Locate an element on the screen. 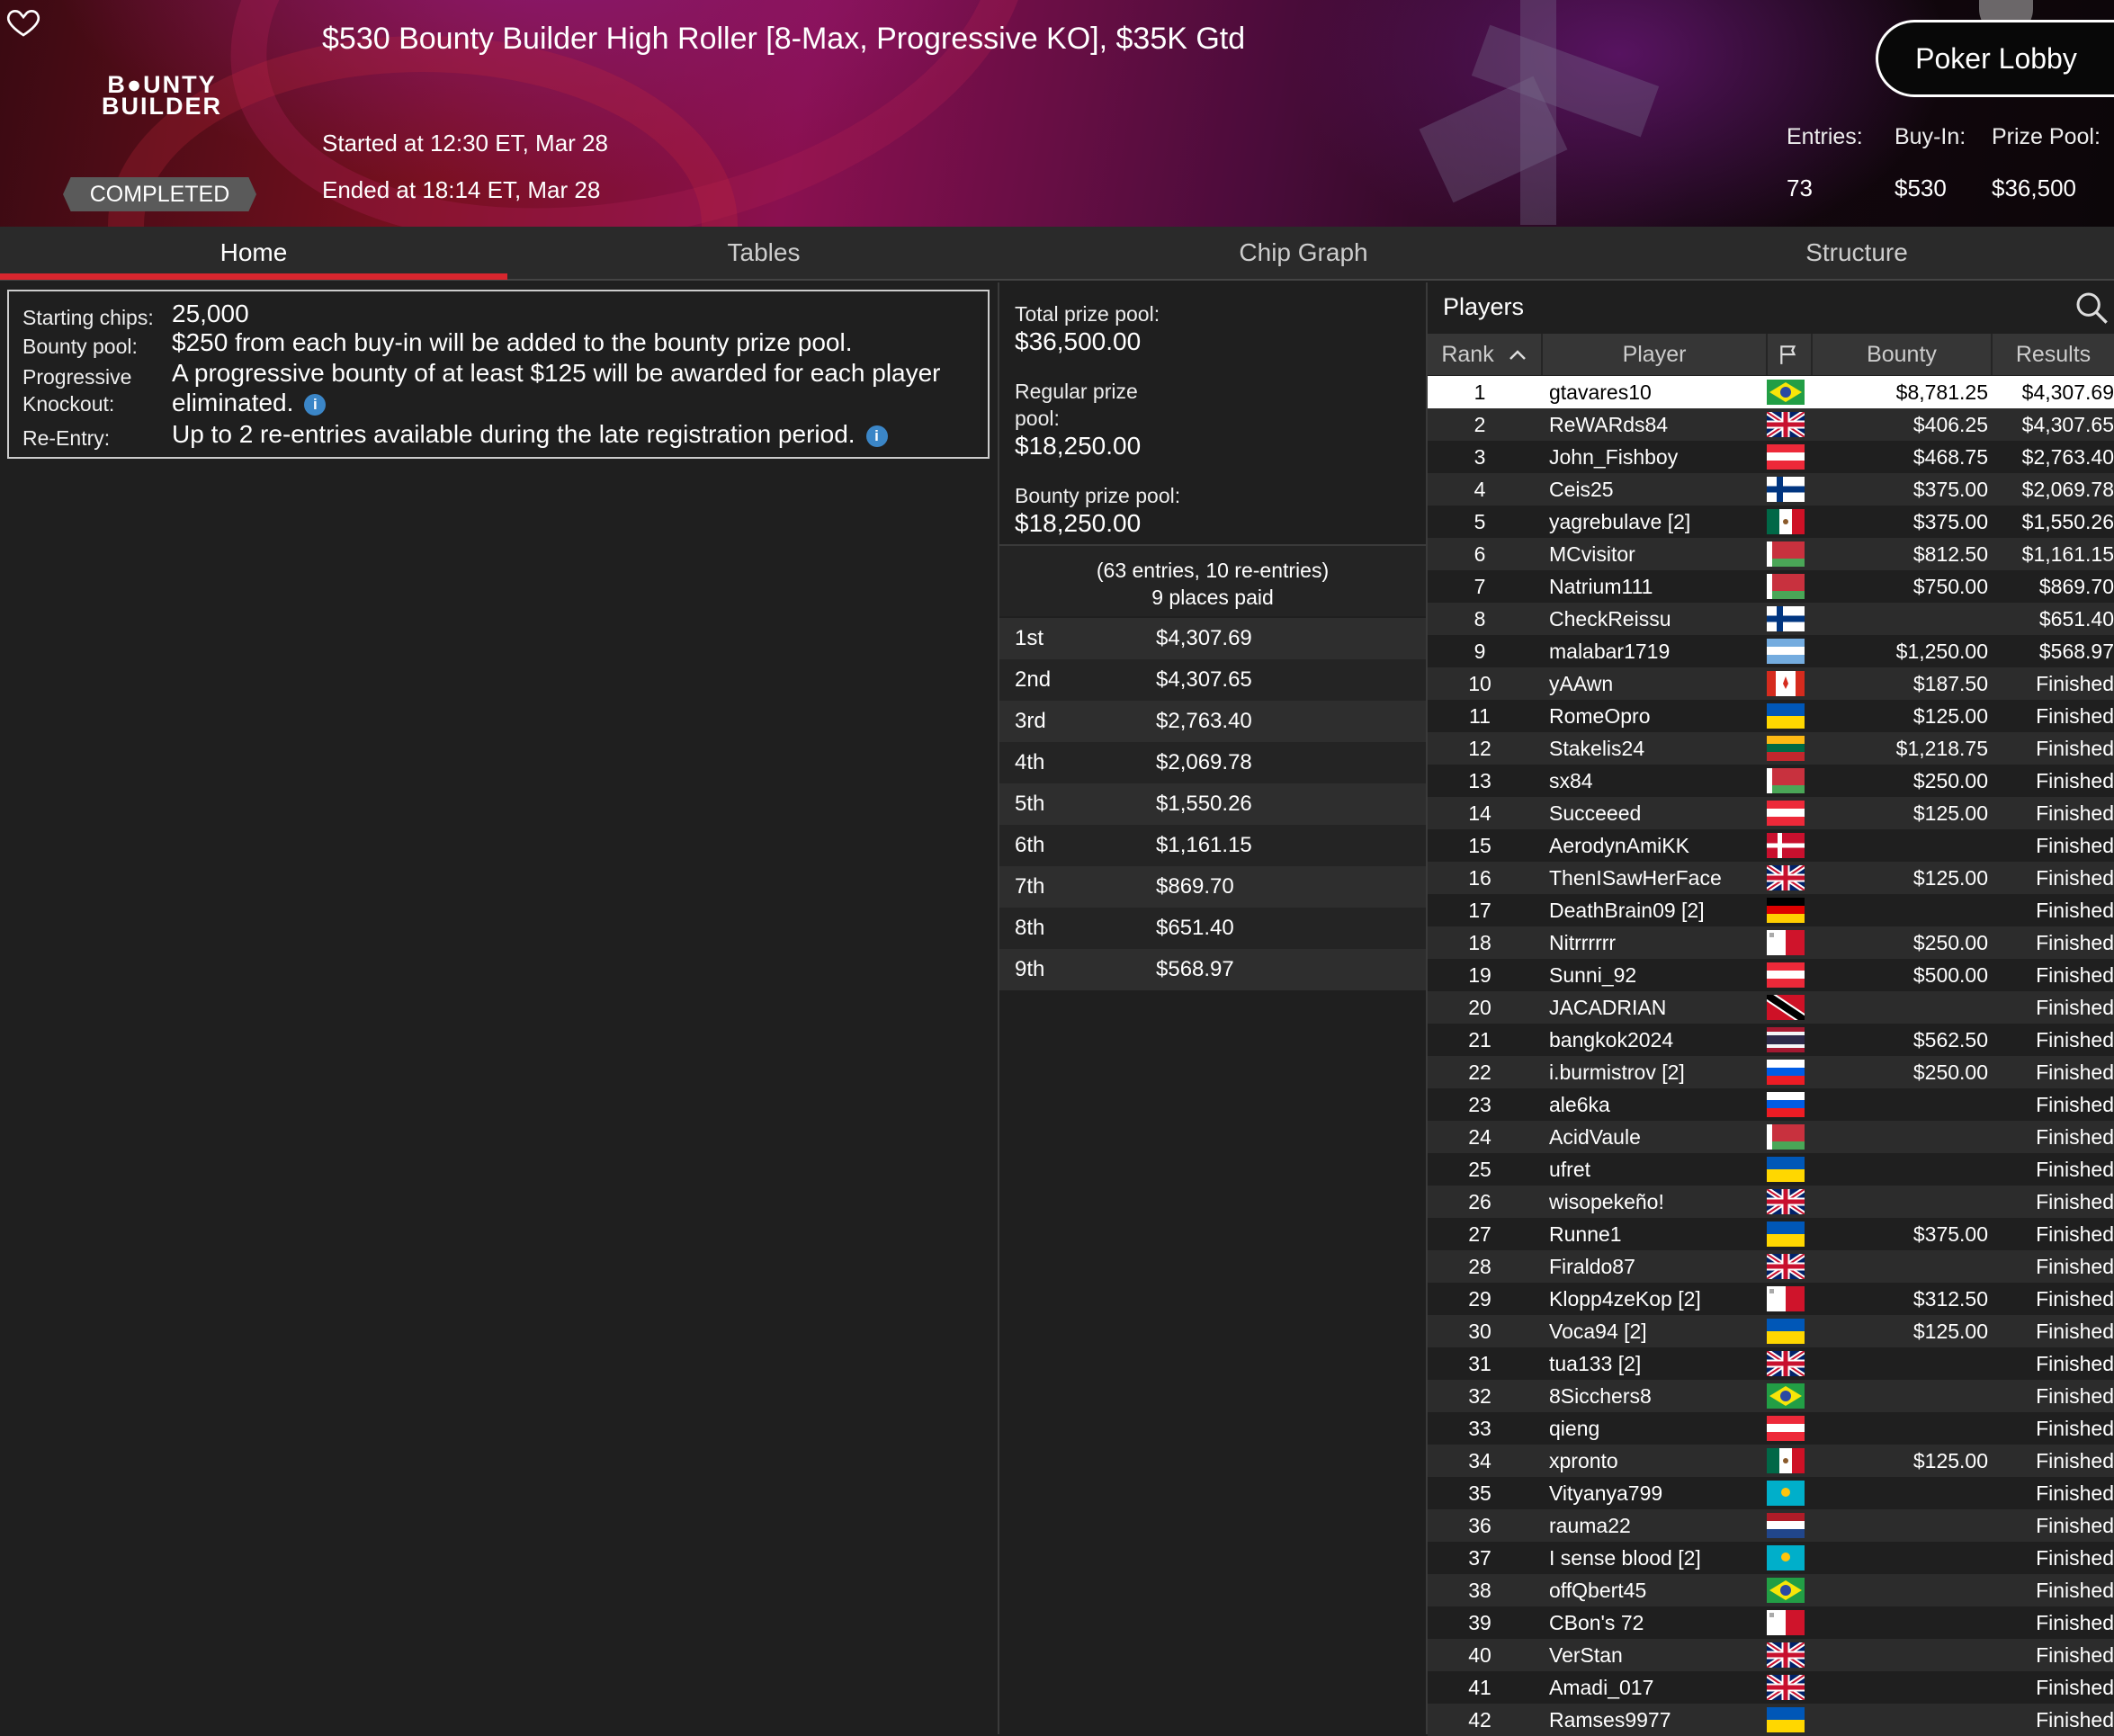 This screenshot has width=2114, height=1736. table-row: 39 CBon's 72 Finished is located at coordinates (1771, 1622).